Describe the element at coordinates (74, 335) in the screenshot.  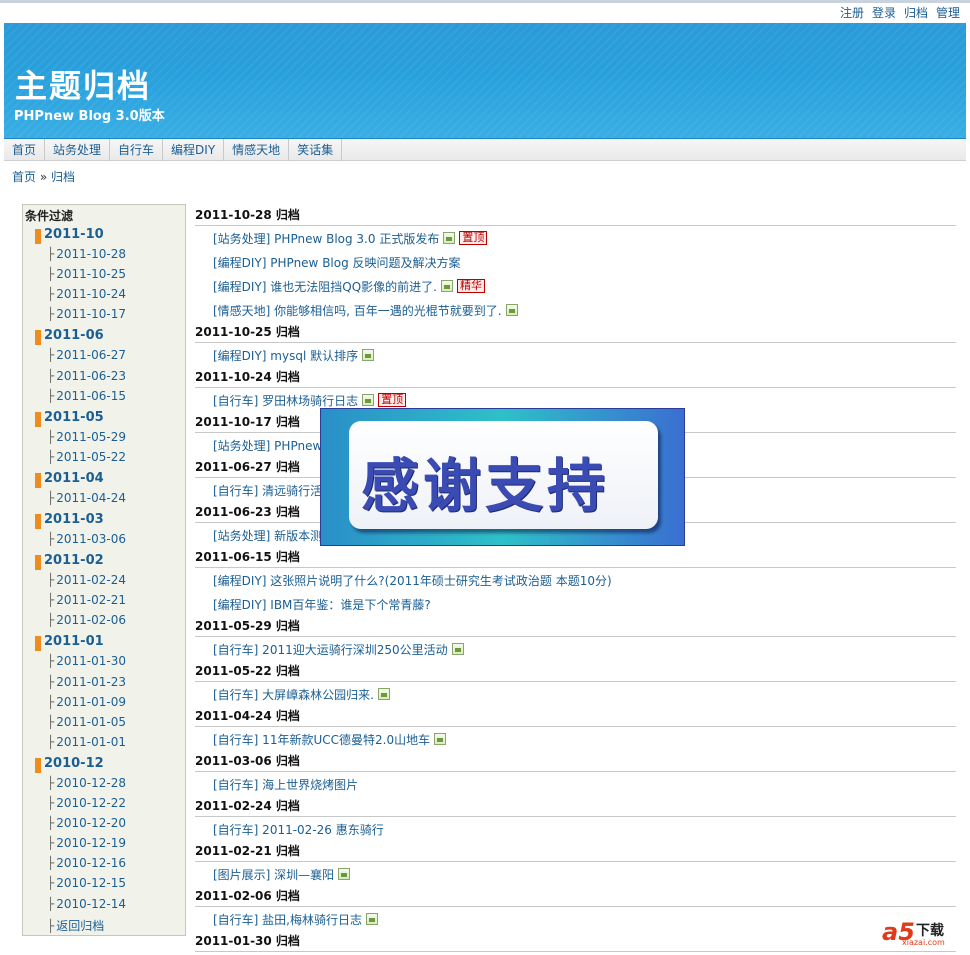
I see `sidebar-month-link: 2011-06` at that location.